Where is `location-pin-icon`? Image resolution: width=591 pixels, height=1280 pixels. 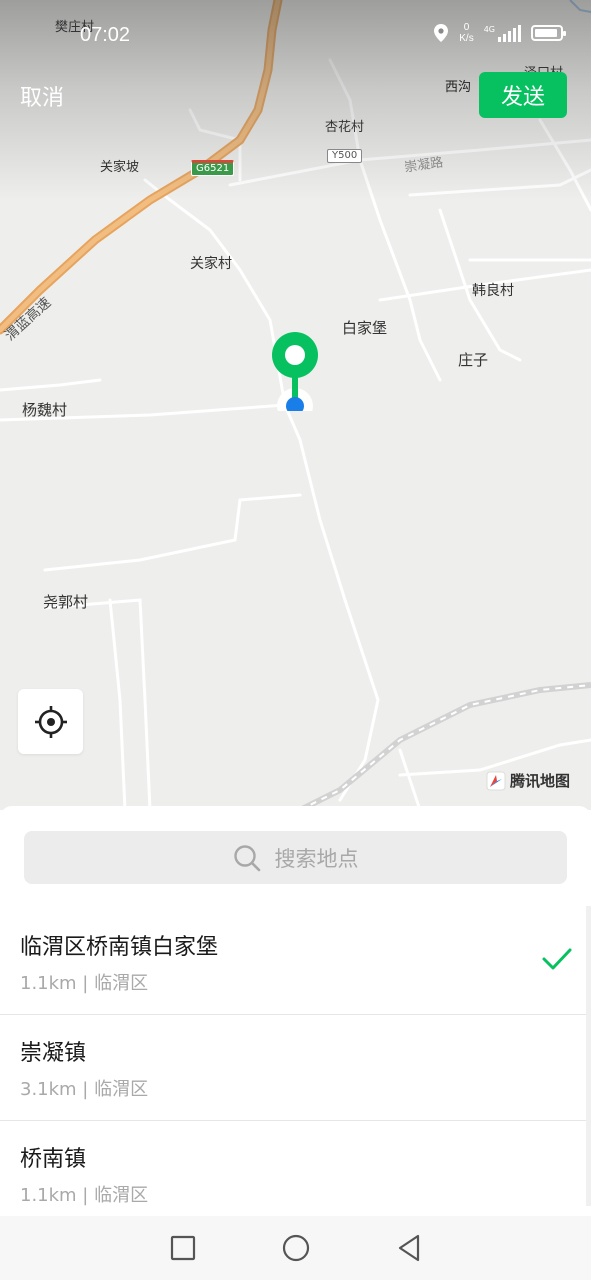 location-pin-icon is located at coordinates (295, 371).